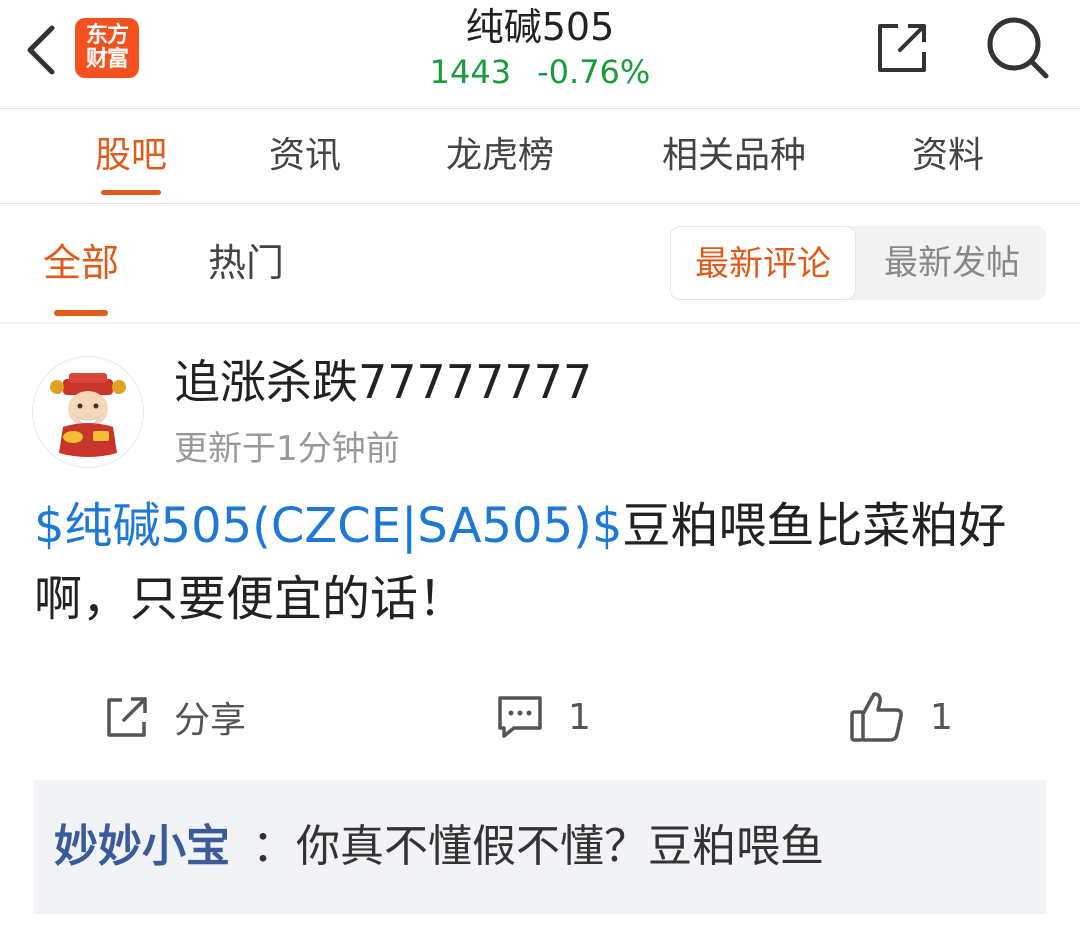 This screenshot has width=1080, height=925. I want to click on post-username: 追涨杀跌77777777, so click(383, 382).